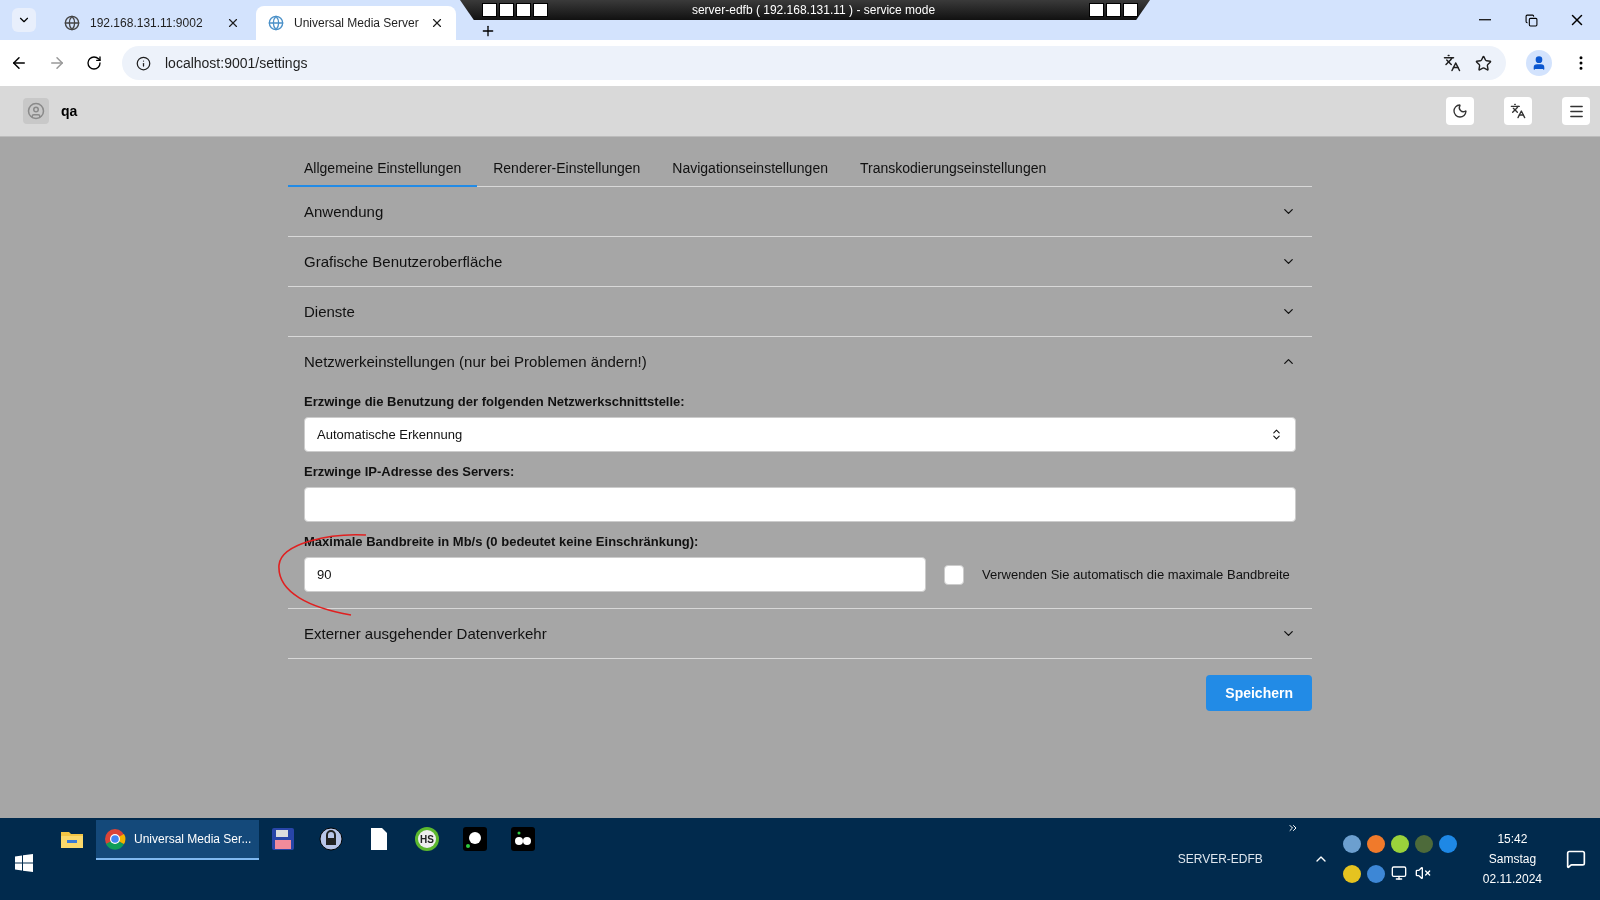 This screenshot has height=900, width=1600. I want to click on network-icon, so click(1398, 873).